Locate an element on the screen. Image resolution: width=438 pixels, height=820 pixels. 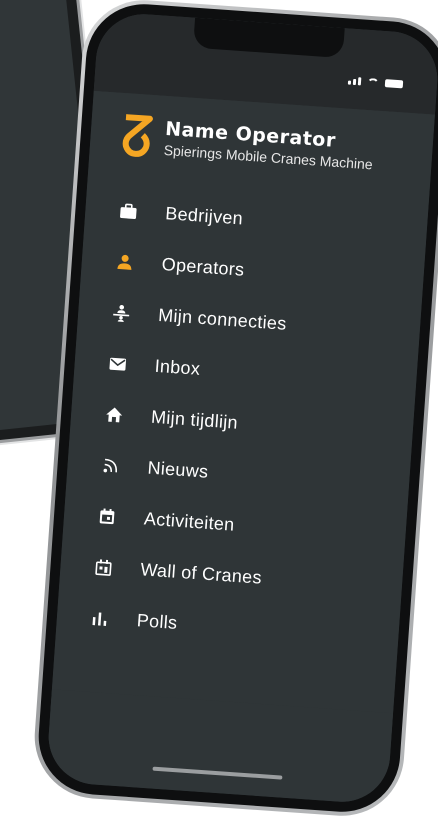
menu-item-label: Wall of Cranes is located at coordinates (201, 573).